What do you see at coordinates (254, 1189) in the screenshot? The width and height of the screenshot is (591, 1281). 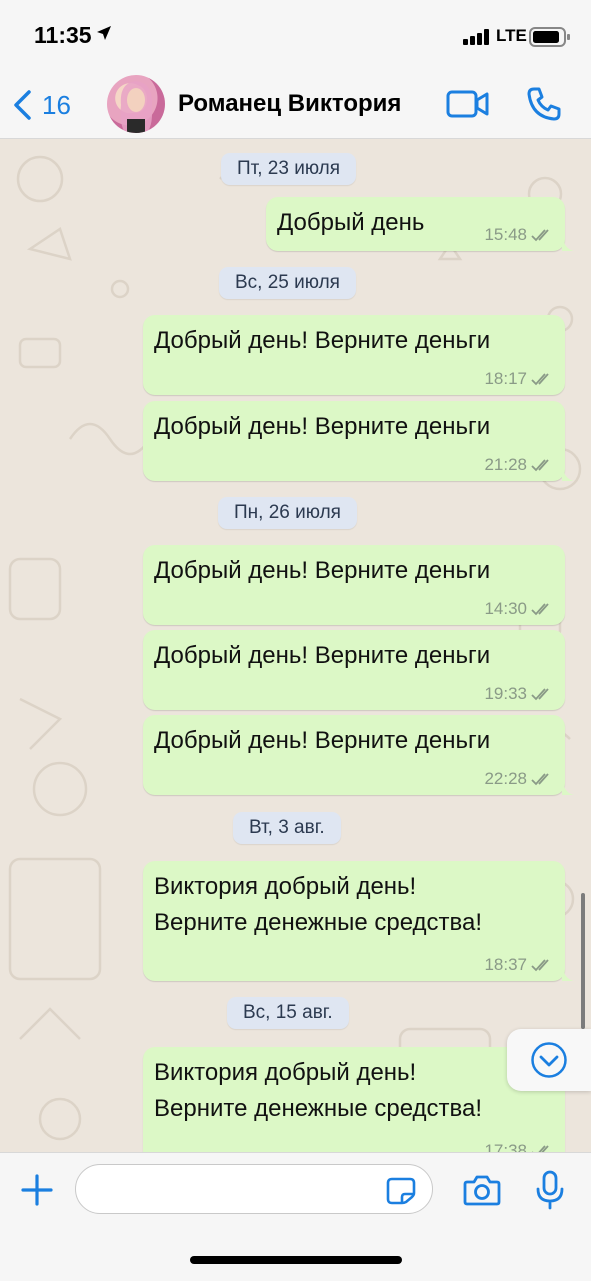 I see `message-input` at bounding box center [254, 1189].